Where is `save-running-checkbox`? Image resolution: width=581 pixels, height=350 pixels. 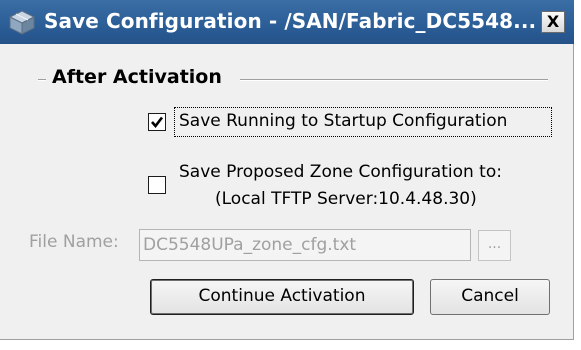 save-running-checkbox is located at coordinates (157, 122).